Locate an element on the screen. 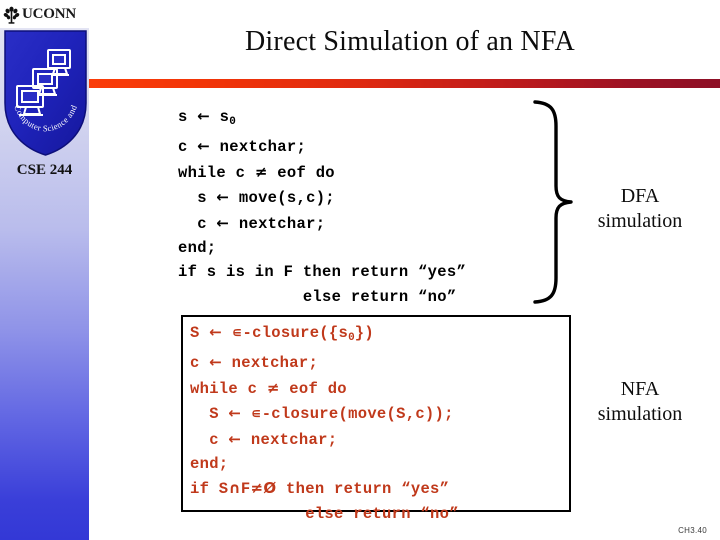 The width and height of the screenshot is (720, 540). page-title: Direct Simulation of an NFA is located at coordinates (410, 41).